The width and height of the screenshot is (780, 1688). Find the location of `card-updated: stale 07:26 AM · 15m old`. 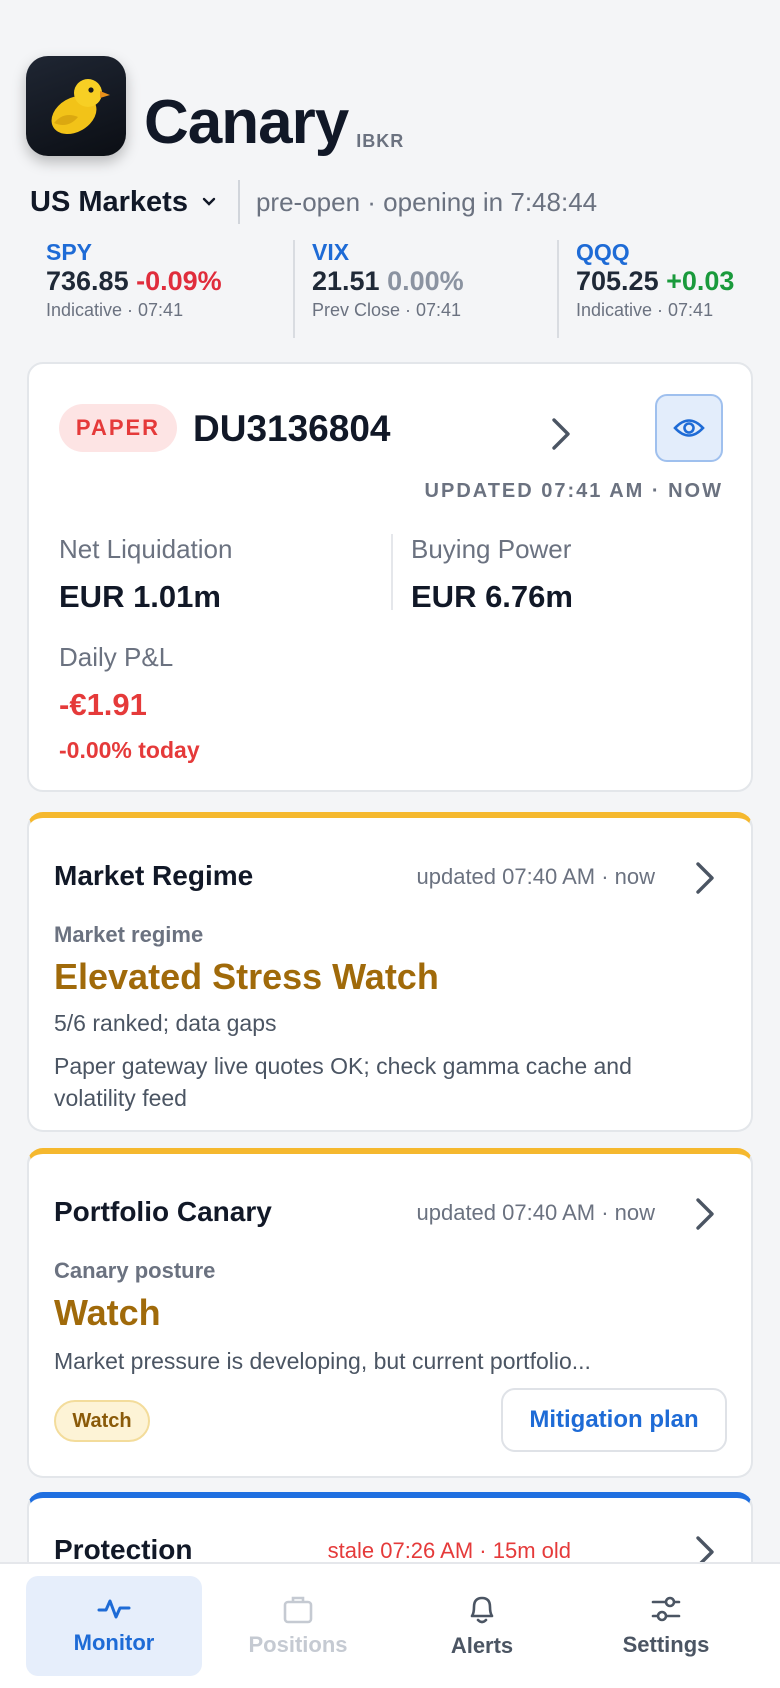

card-updated: stale 07:26 AM · 15m old is located at coordinates (449, 1550).